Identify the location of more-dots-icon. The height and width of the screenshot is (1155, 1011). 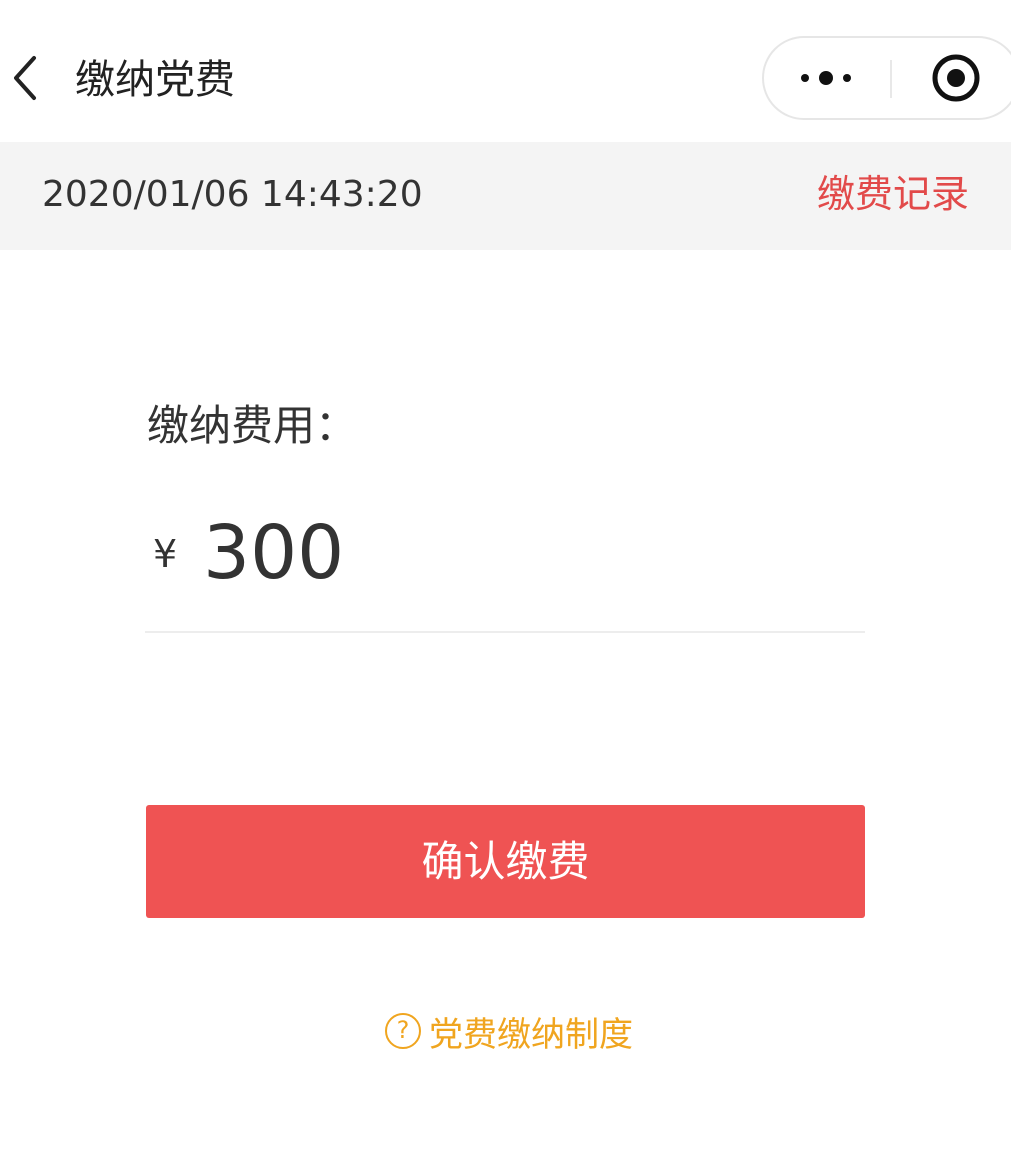
(825, 78).